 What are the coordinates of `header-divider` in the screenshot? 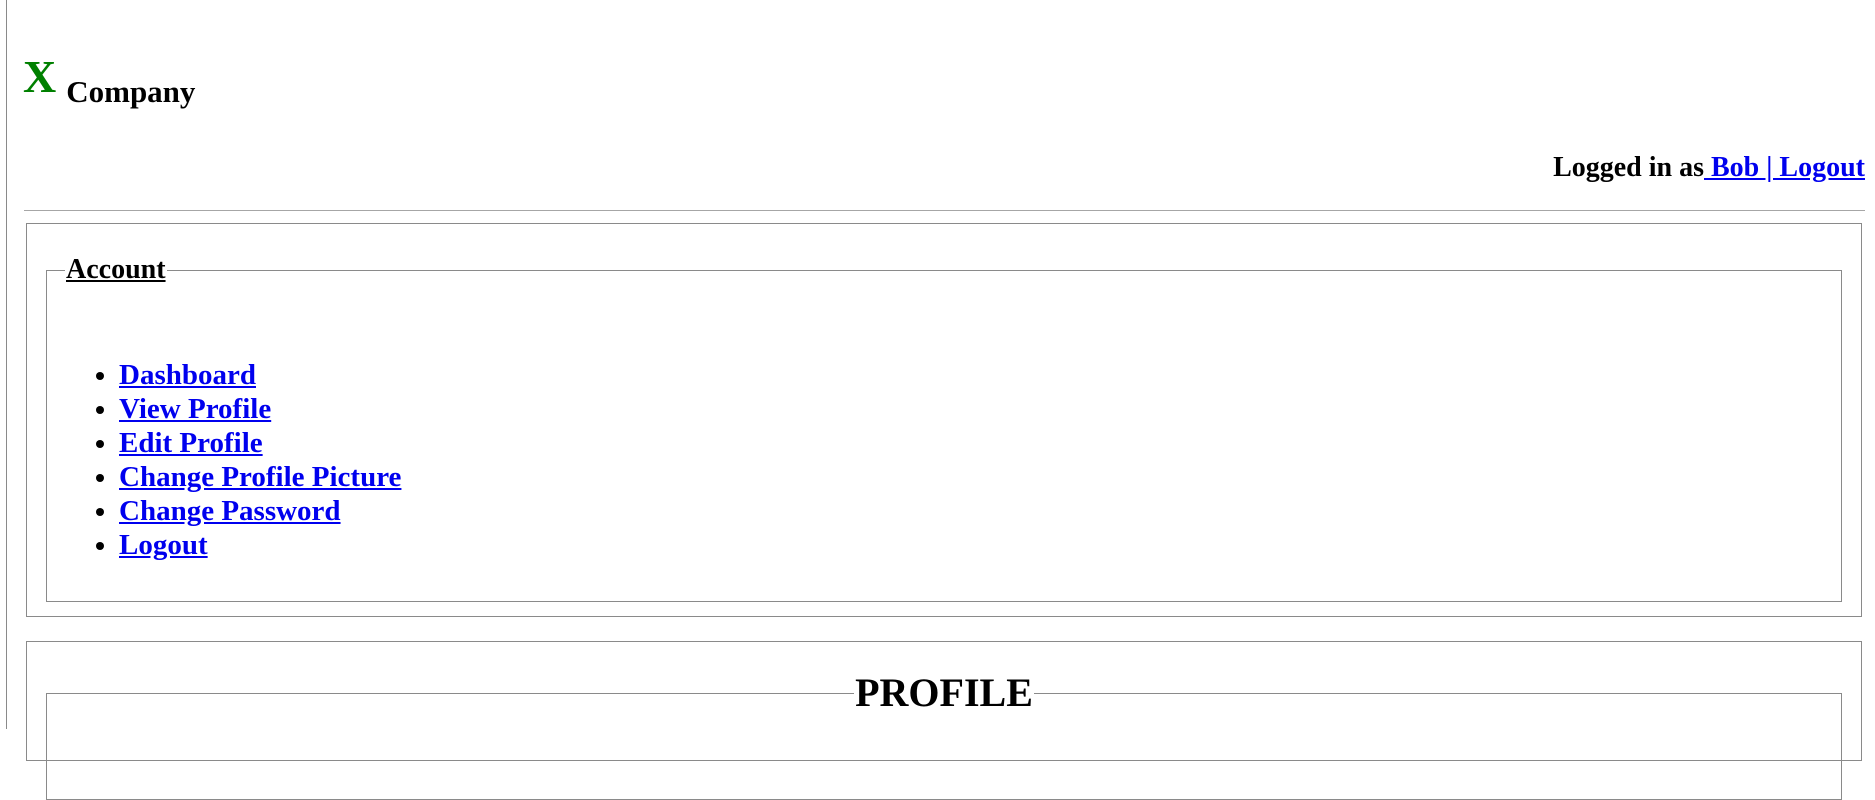 It's located at (944, 210).